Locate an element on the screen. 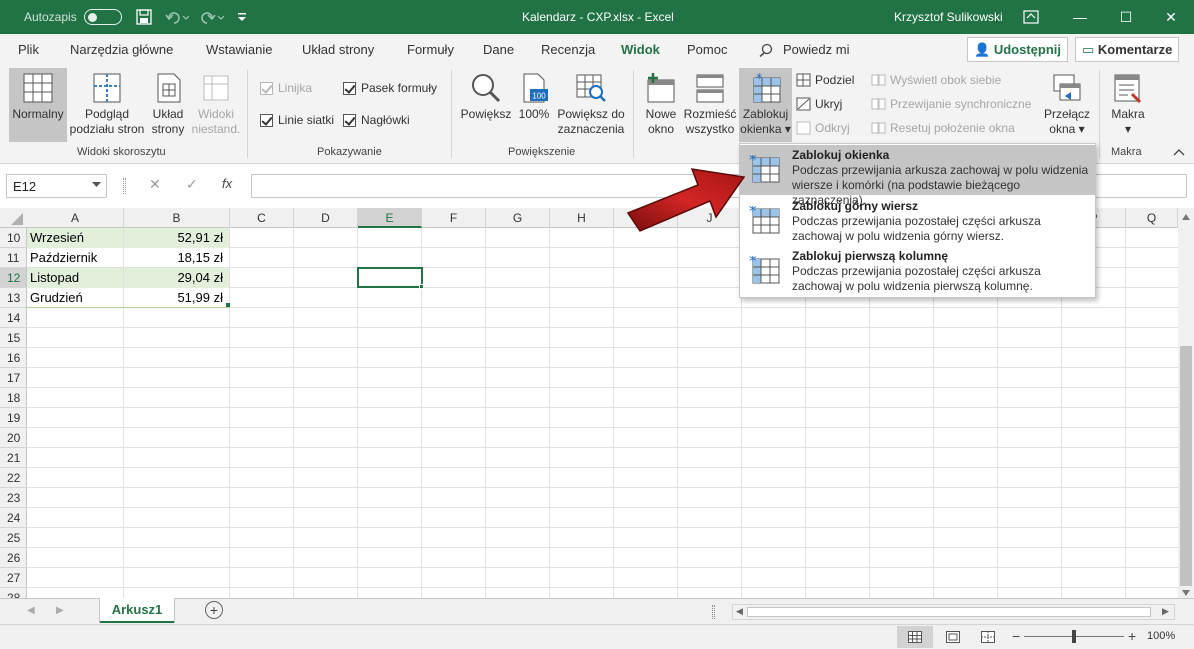 This screenshot has height=649, width=1194. vertical-scroll-thumb is located at coordinates (1186, 466).